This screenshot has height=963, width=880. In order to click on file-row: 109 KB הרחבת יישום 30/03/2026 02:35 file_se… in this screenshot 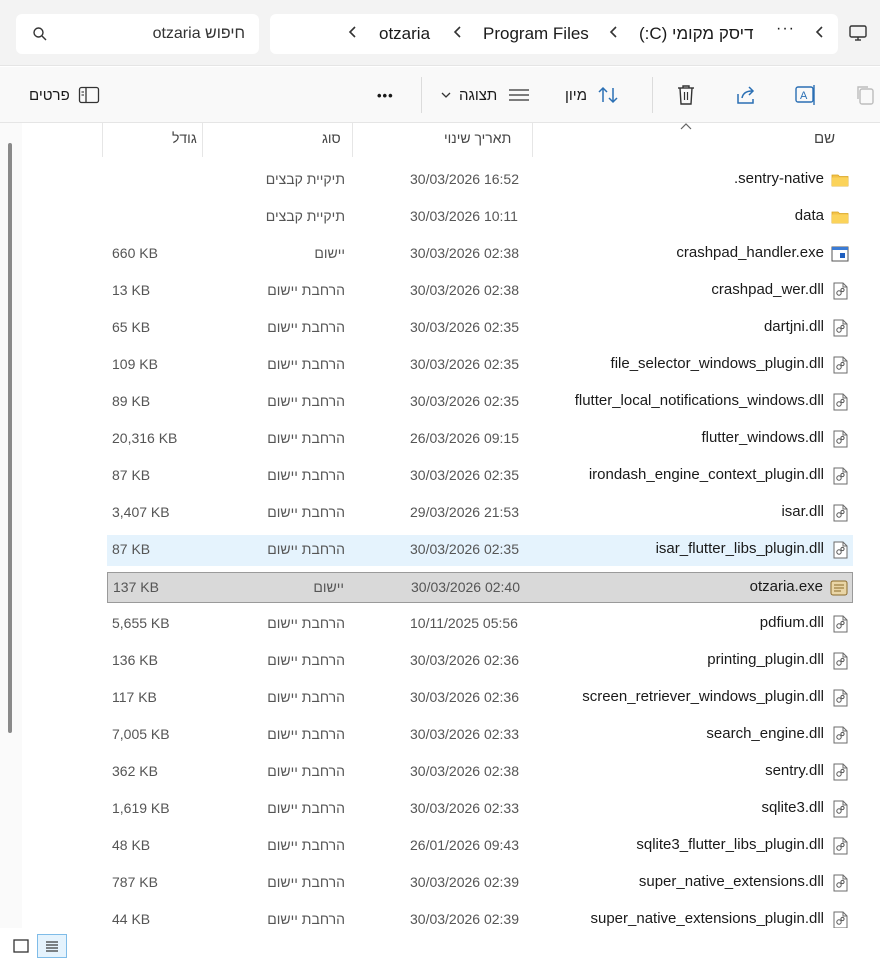, I will do `click(480, 365)`.